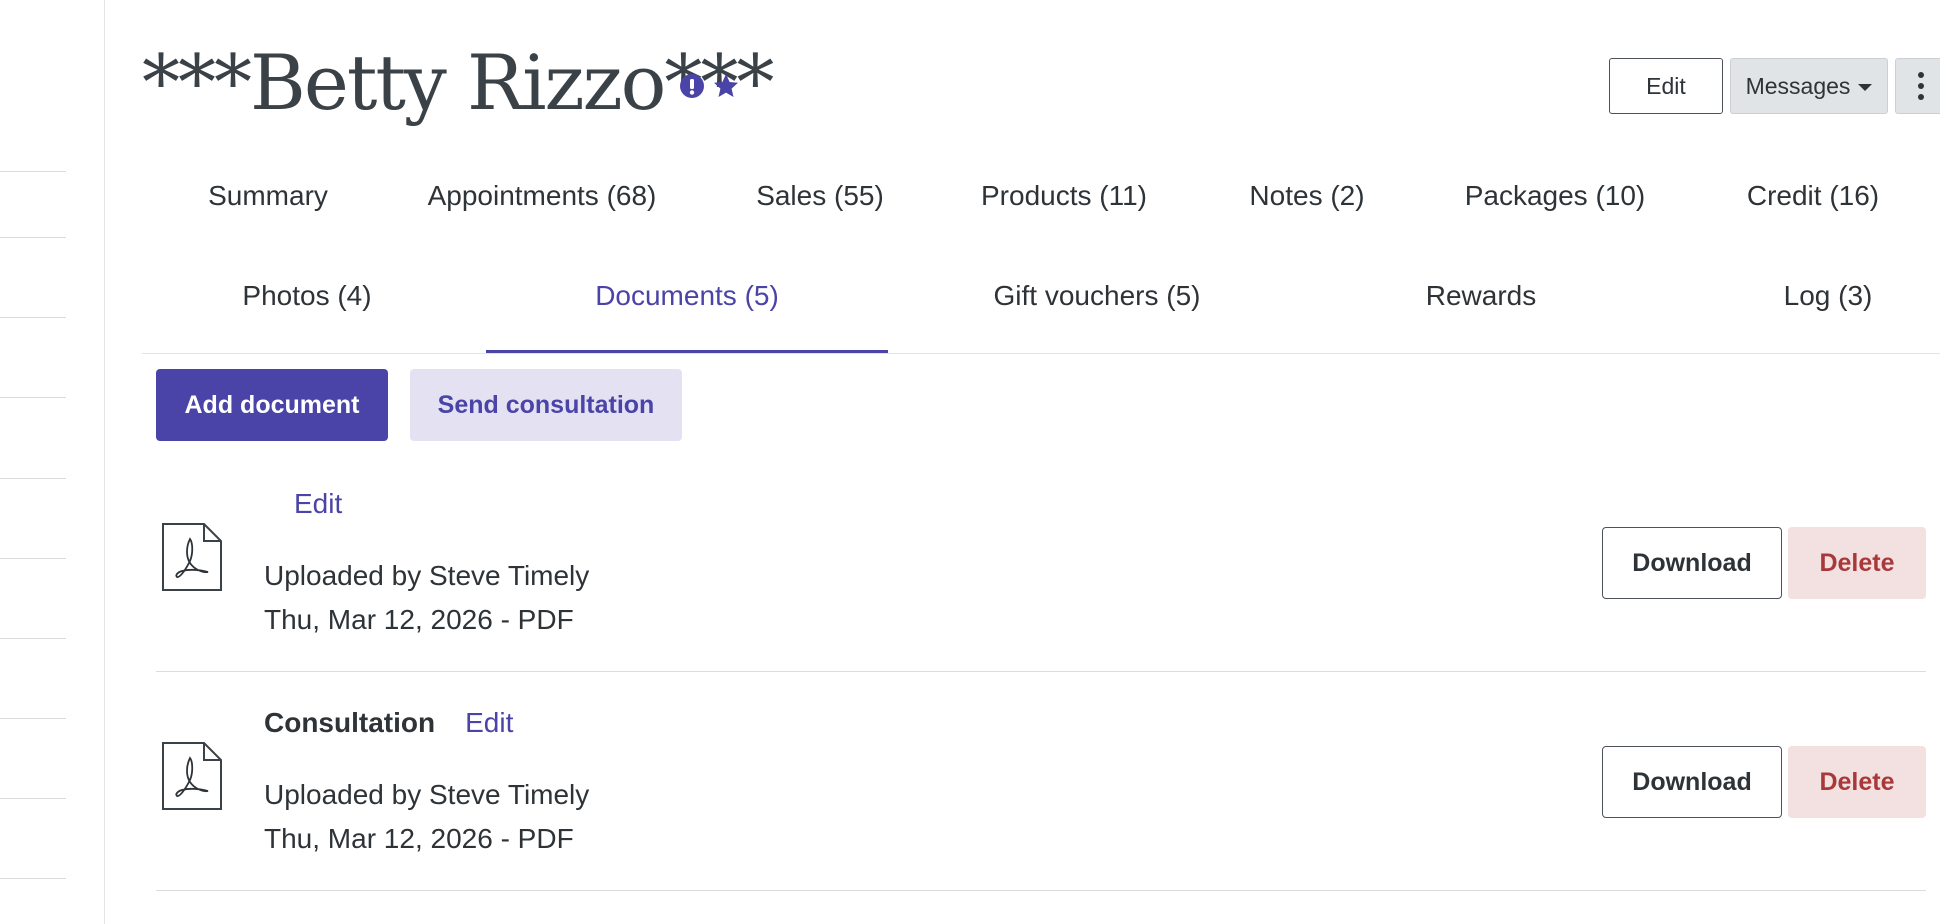  What do you see at coordinates (546, 405) in the screenshot?
I see `send-consultation-button: Send consultation` at bounding box center [546, 405].